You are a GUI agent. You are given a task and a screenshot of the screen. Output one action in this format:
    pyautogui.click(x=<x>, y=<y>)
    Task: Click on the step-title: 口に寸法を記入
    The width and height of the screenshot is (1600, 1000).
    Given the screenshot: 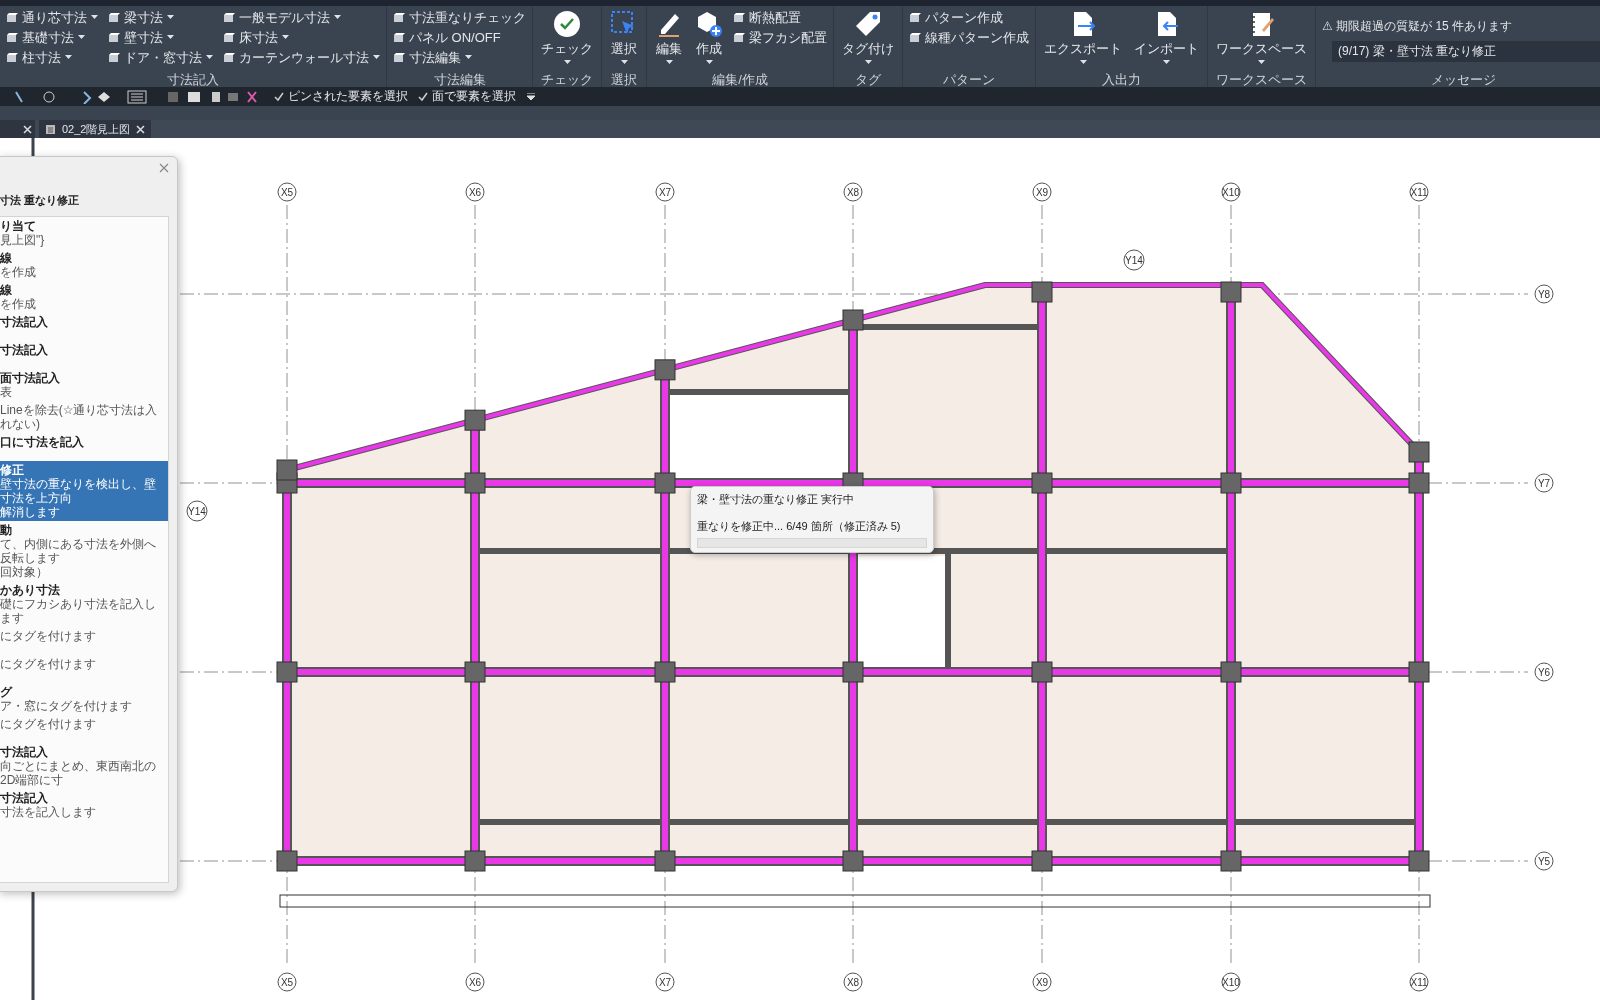 What is the action you would take?
    pyautogui.click(x=42, y=442)
    